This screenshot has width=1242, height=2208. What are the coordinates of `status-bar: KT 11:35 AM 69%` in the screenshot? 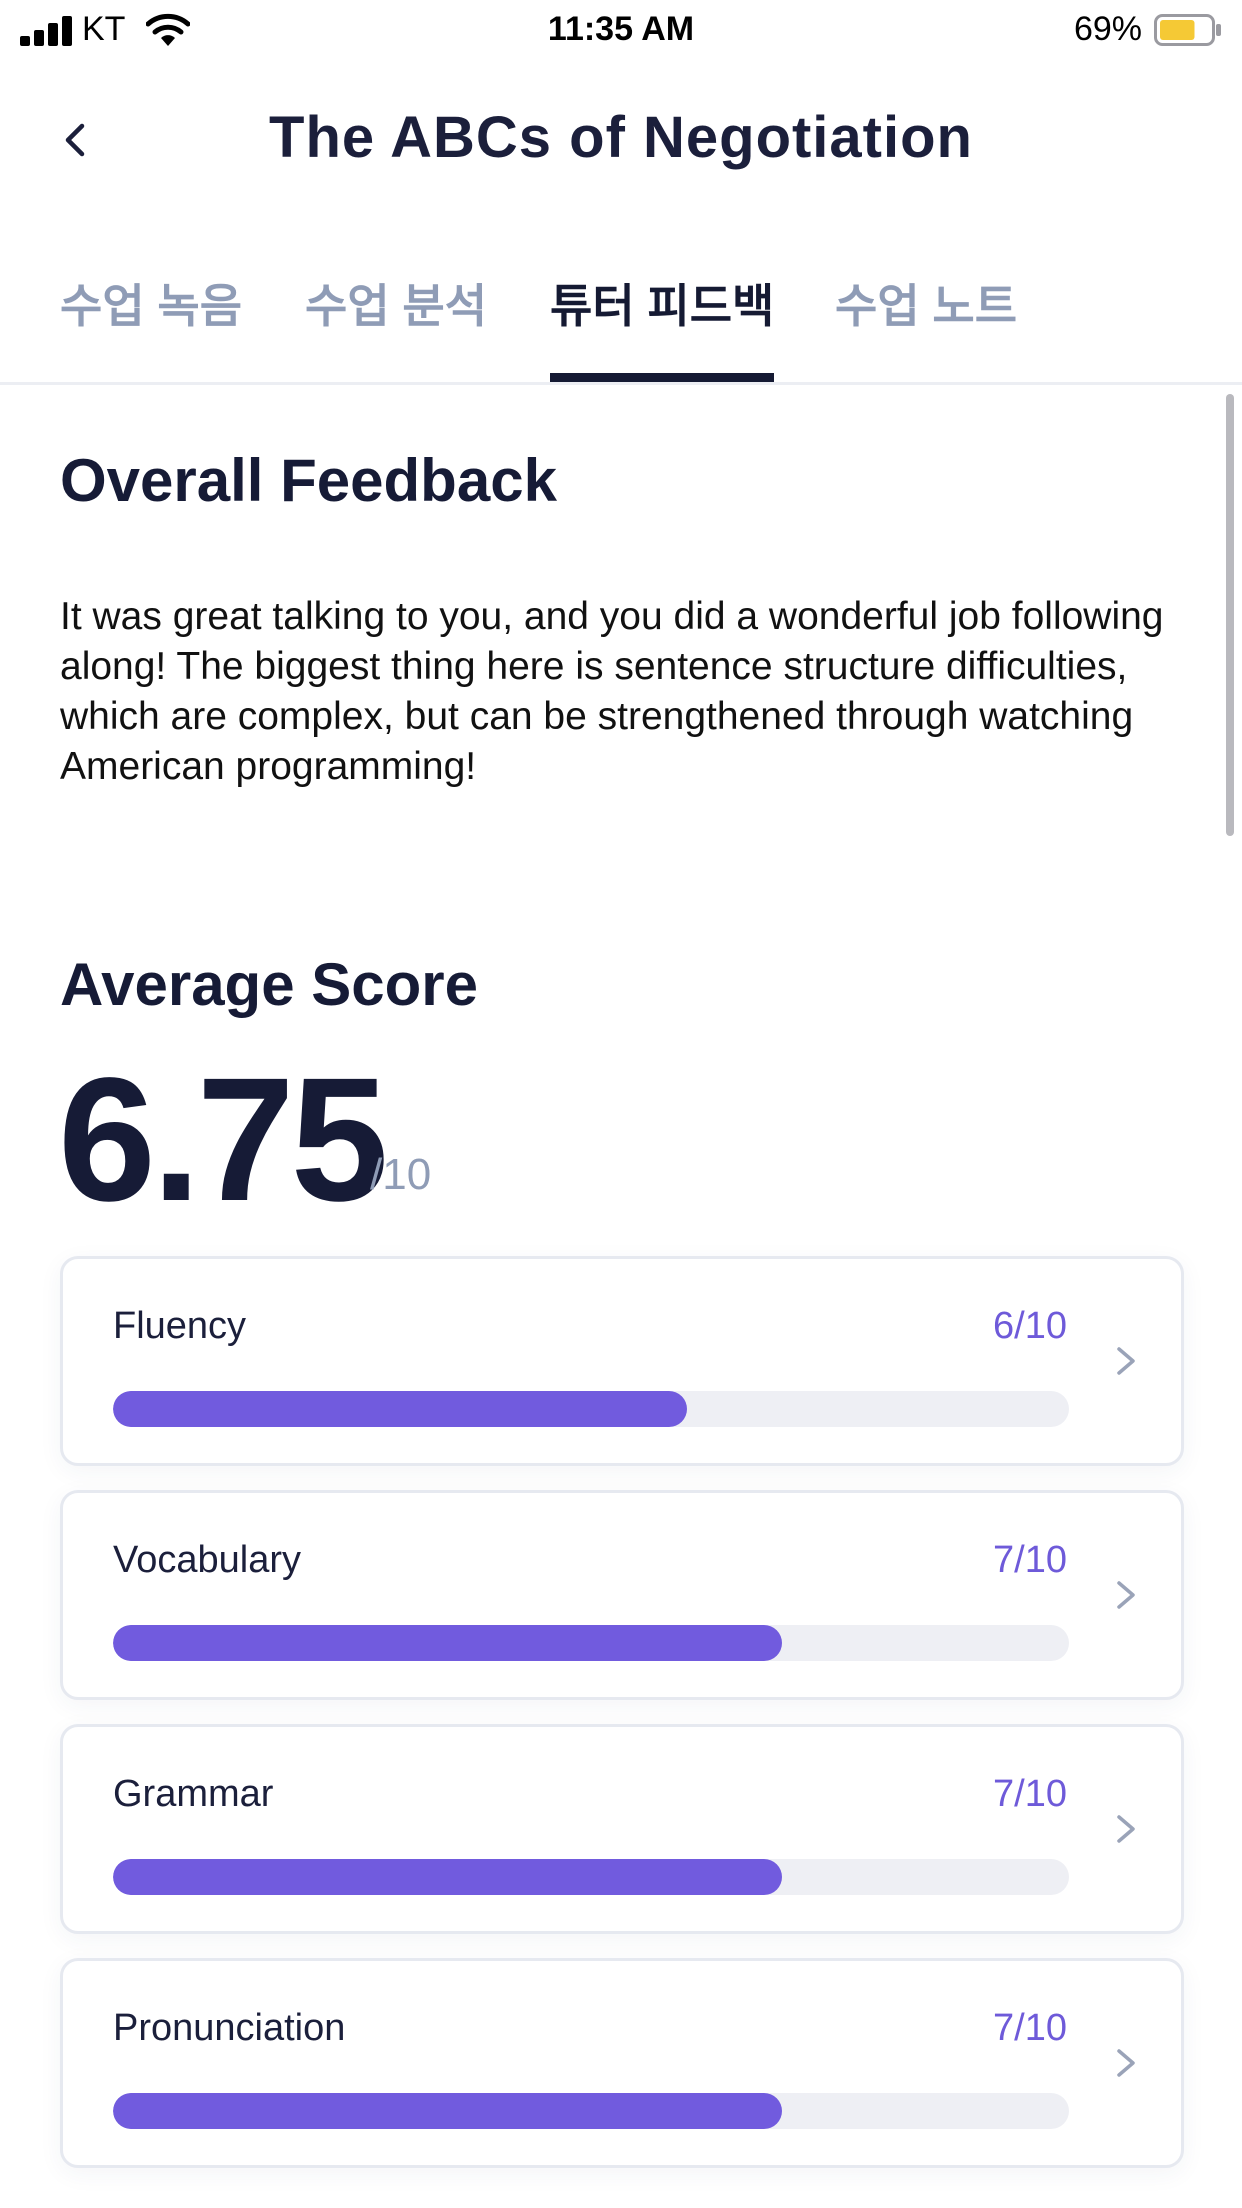 It's located at (621, 31).